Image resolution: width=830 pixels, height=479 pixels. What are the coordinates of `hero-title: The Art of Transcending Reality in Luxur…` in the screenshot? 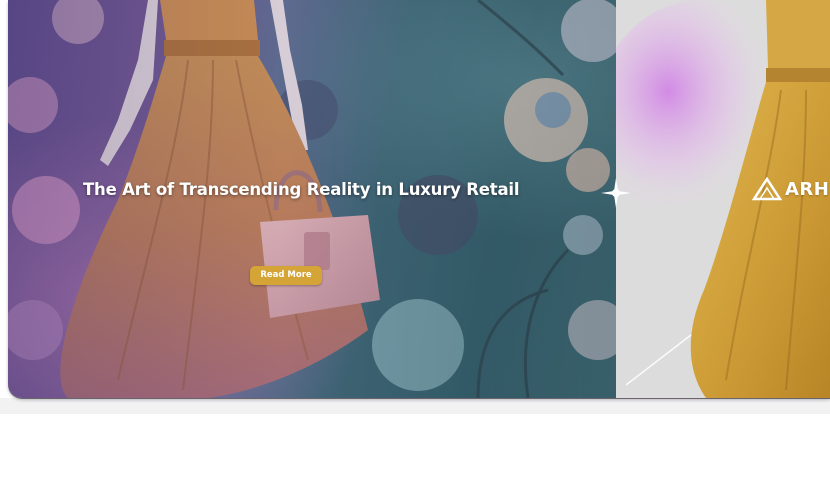 It's located at (301, 189).